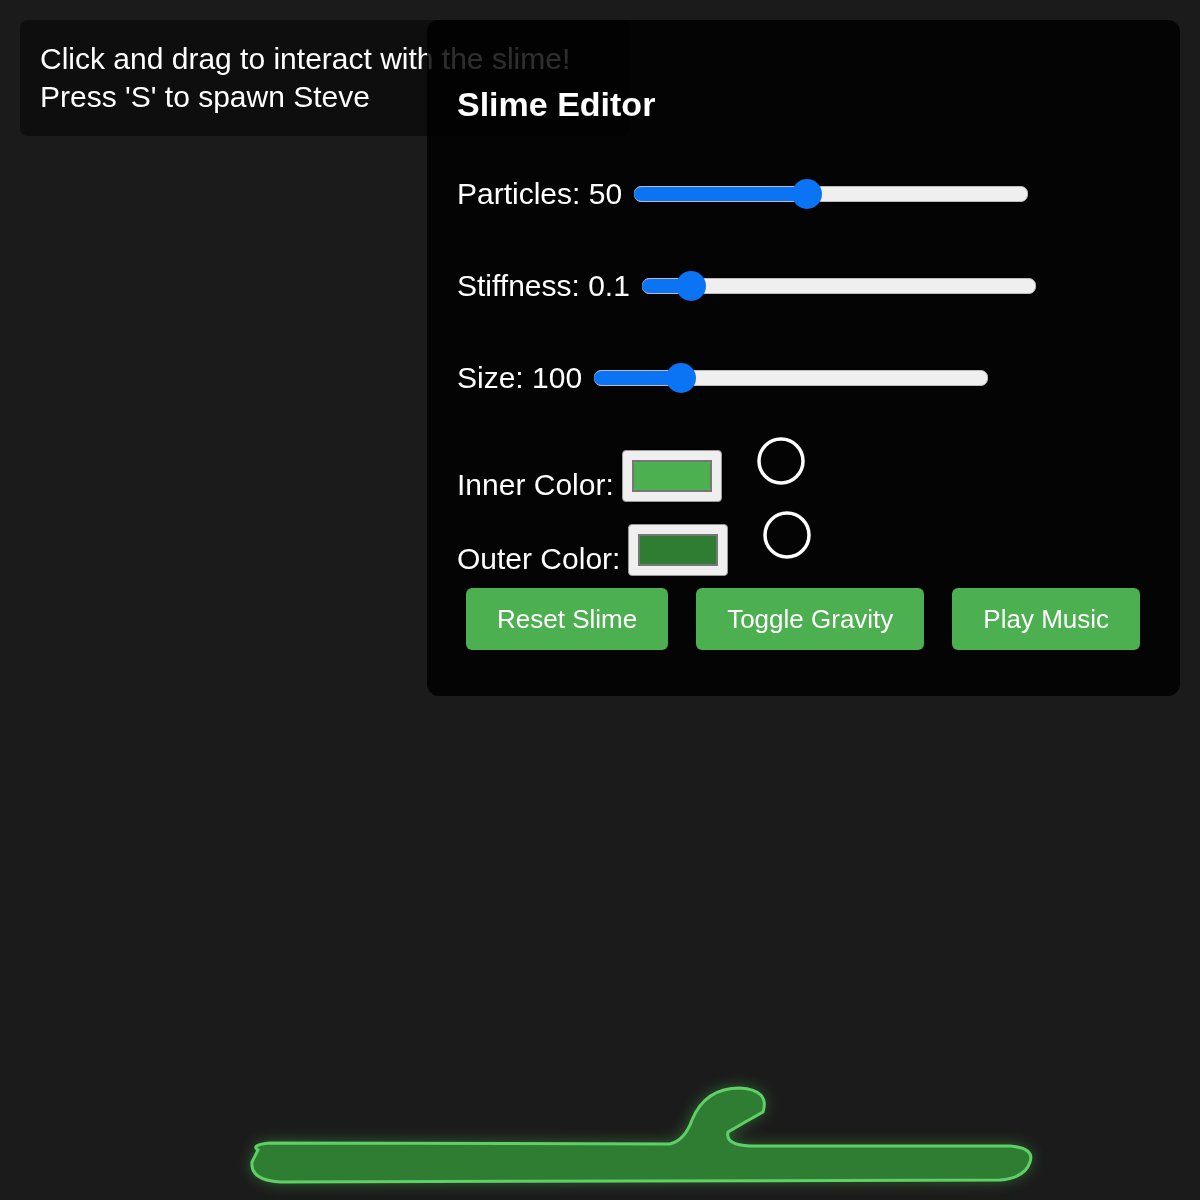  I want to click on action-button: Toggle Gravity, so click(810, 619).